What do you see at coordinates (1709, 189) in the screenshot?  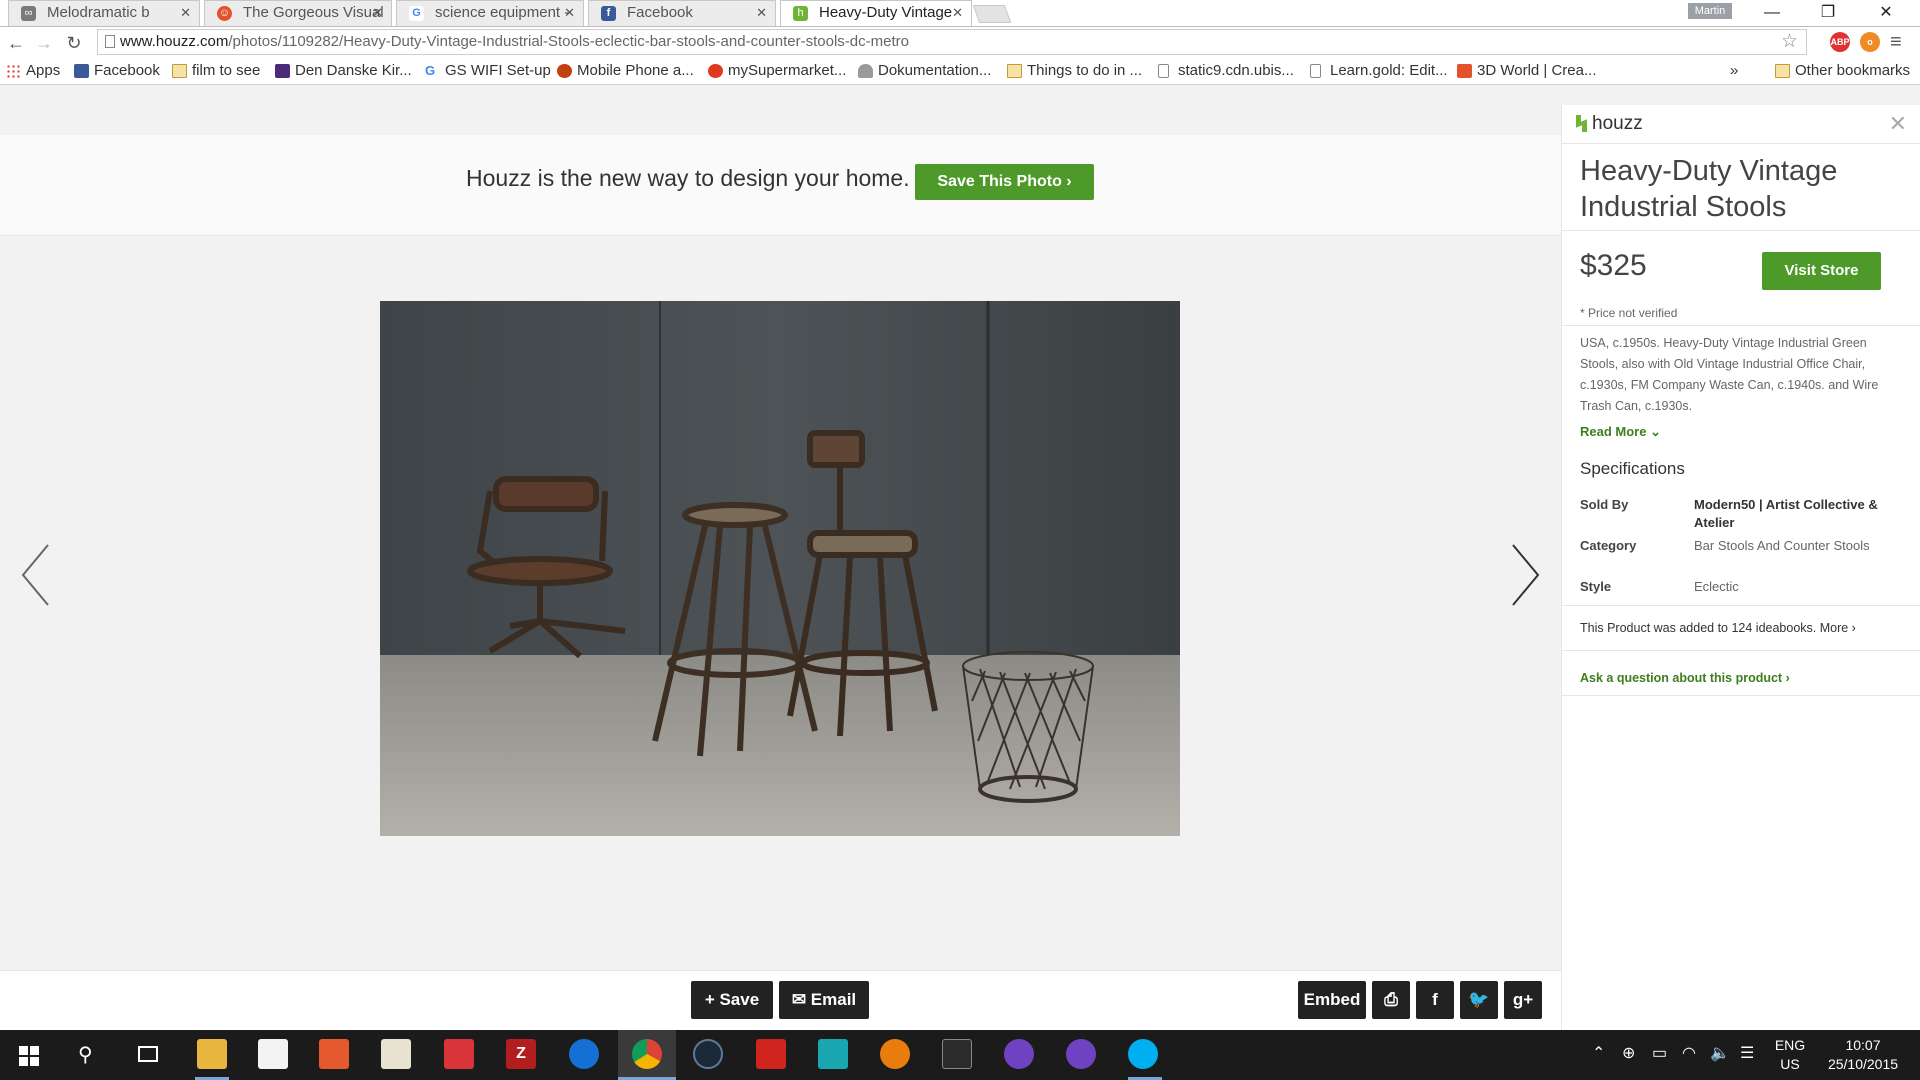 I see `product-title: Heavy-Duty Vintage Industrial Stools` at bounding box center [1709, 189].